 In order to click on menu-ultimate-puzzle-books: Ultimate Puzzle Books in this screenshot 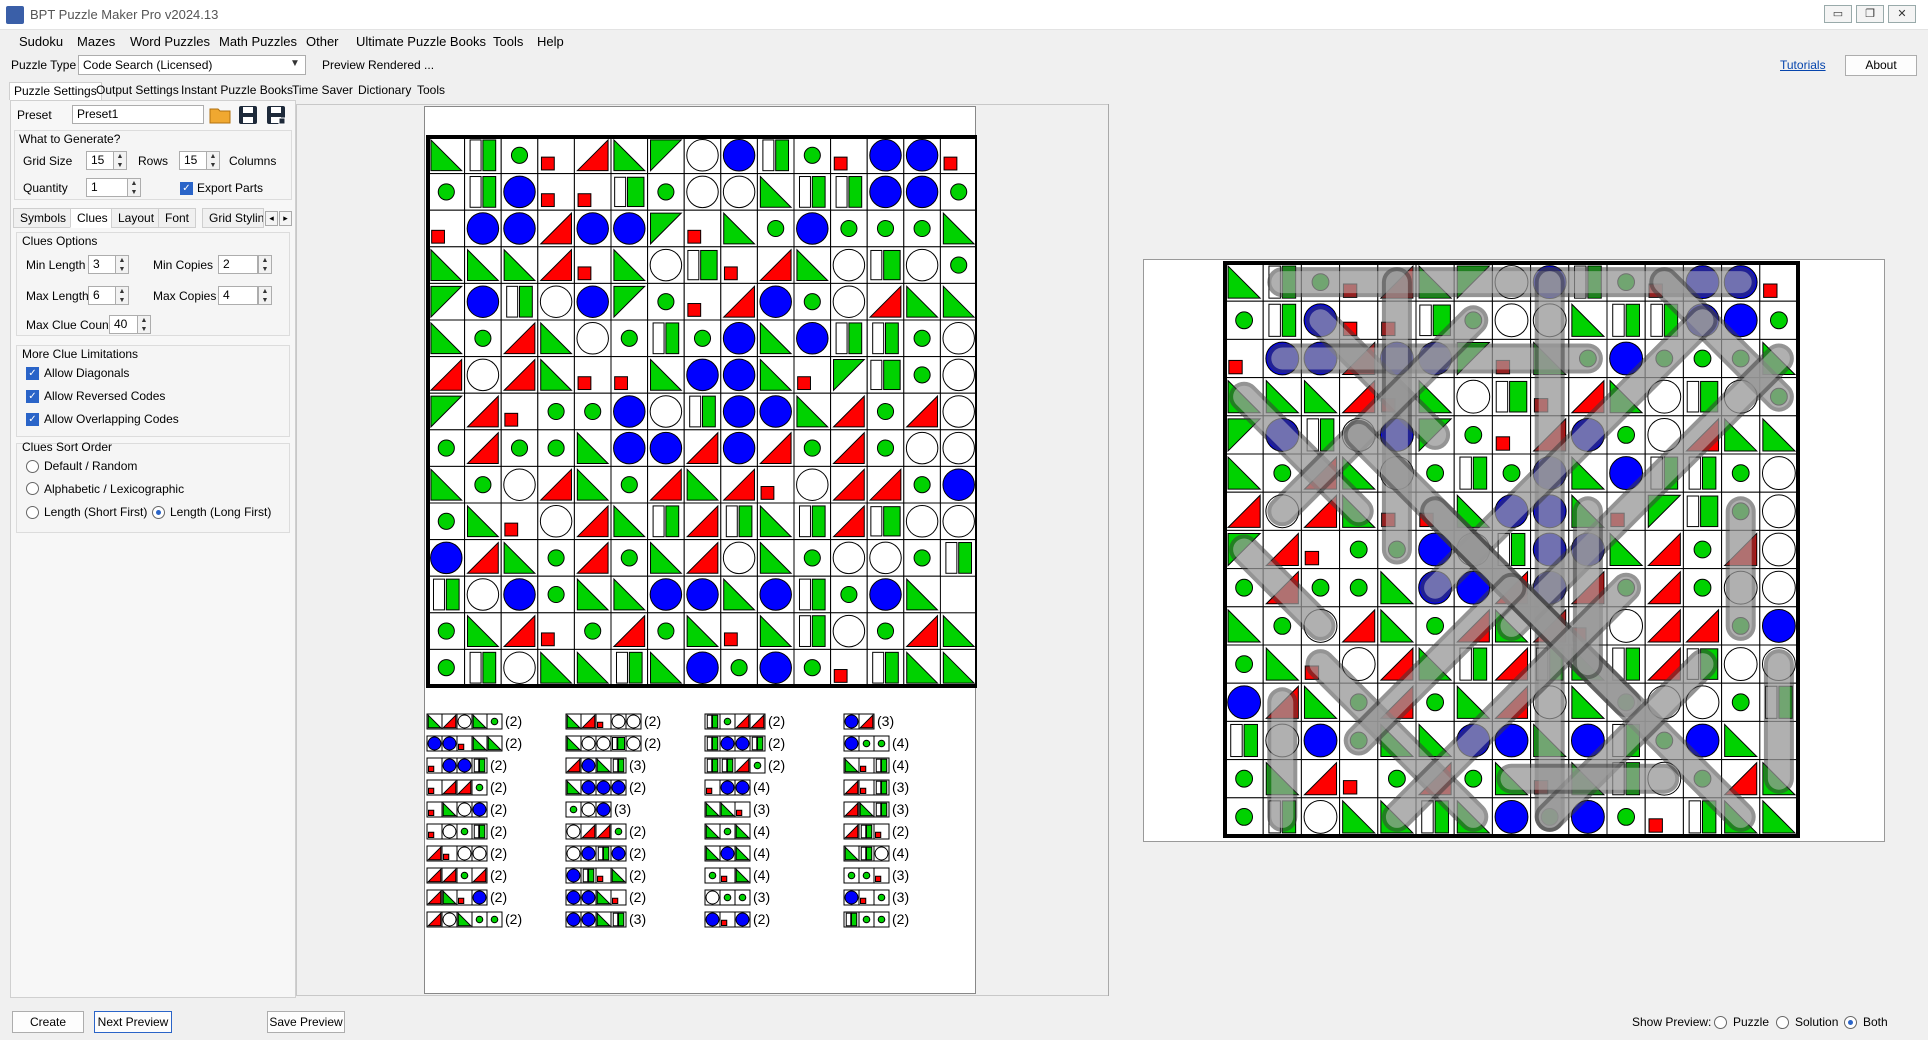, I will do `click(421, 41)`.